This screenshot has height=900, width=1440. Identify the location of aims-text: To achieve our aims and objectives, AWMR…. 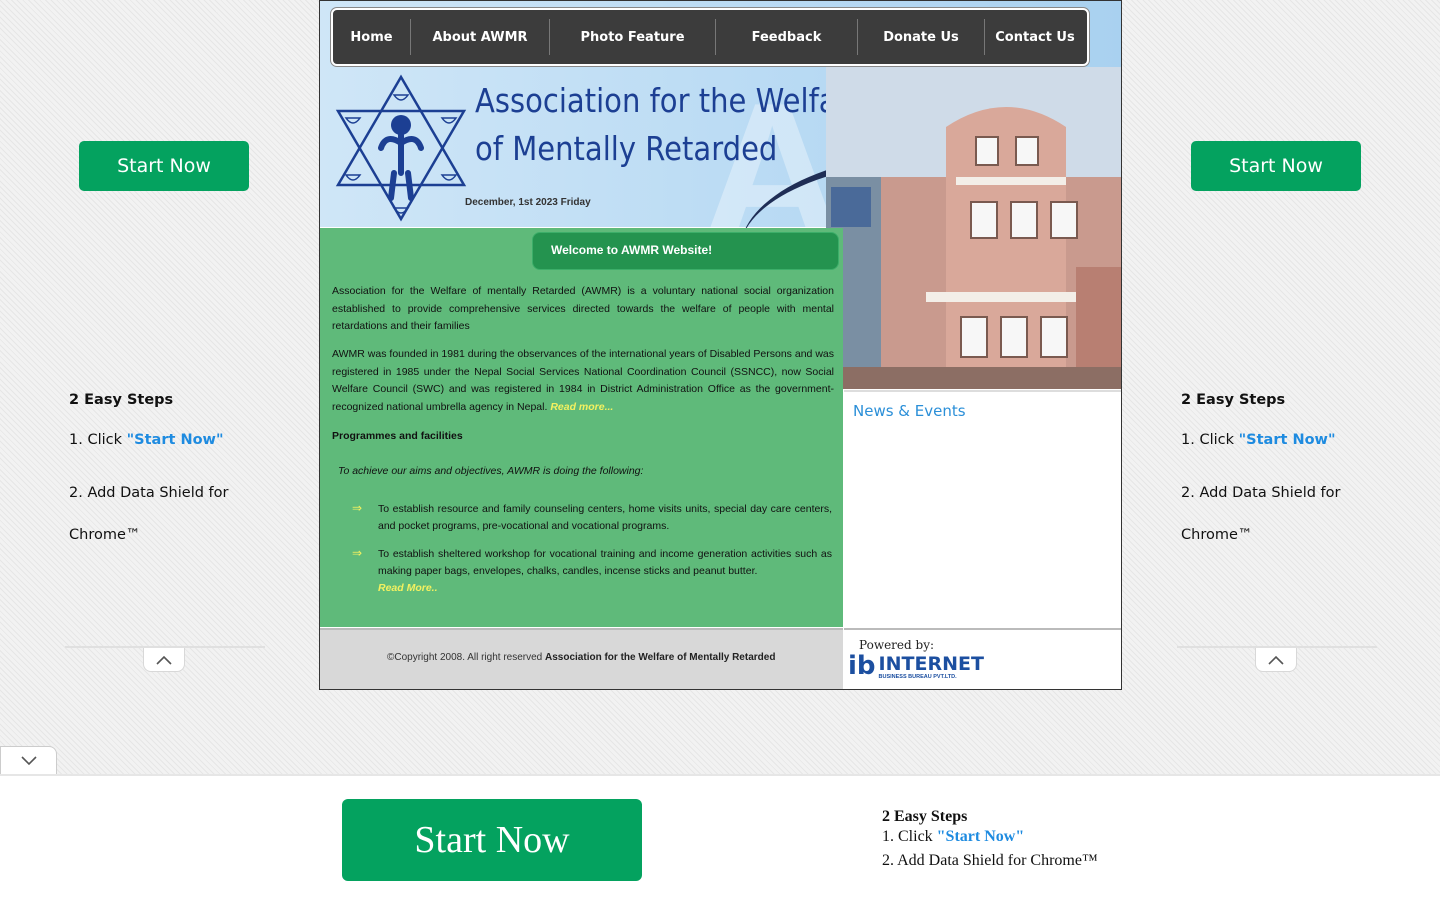
(491, 471).